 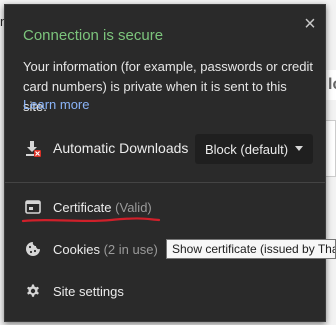 I want to click on background-heading-text: lc, so click(x=332, y=84).